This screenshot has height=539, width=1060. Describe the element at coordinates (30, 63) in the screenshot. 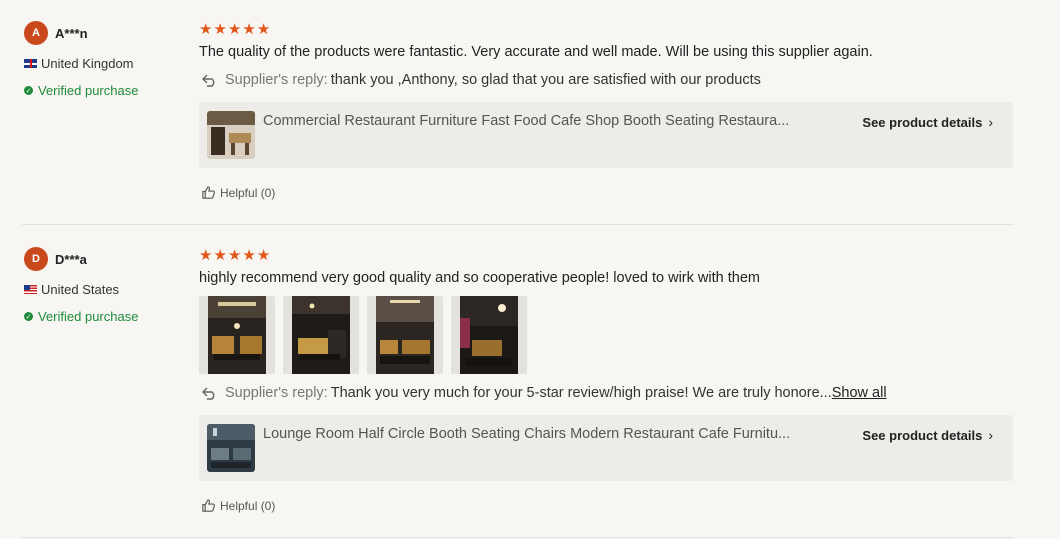

I see `uk-flag-icon` at that location.